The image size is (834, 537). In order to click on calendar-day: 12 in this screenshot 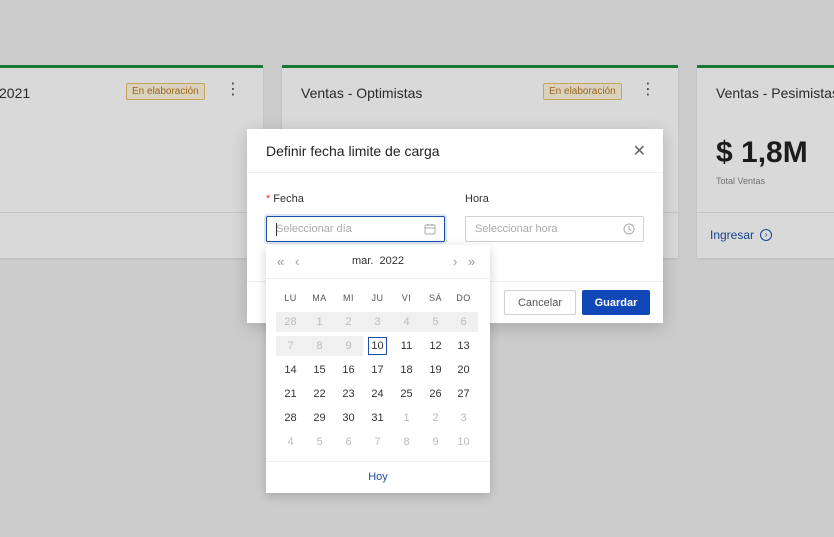, I will do `click(435, 346)`.